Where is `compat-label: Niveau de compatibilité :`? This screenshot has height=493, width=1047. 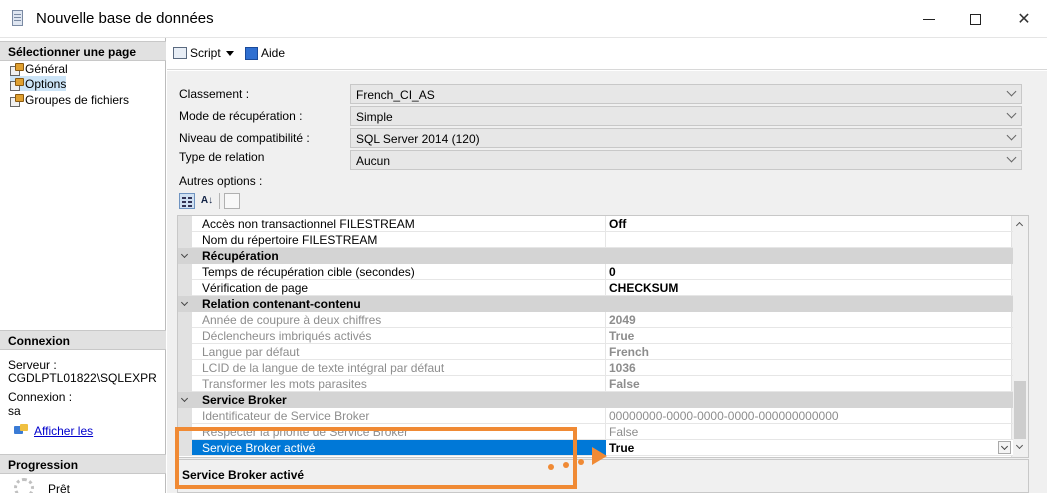 compat-label: Niveau de compatibilité : is located at coordinates (244, 138).